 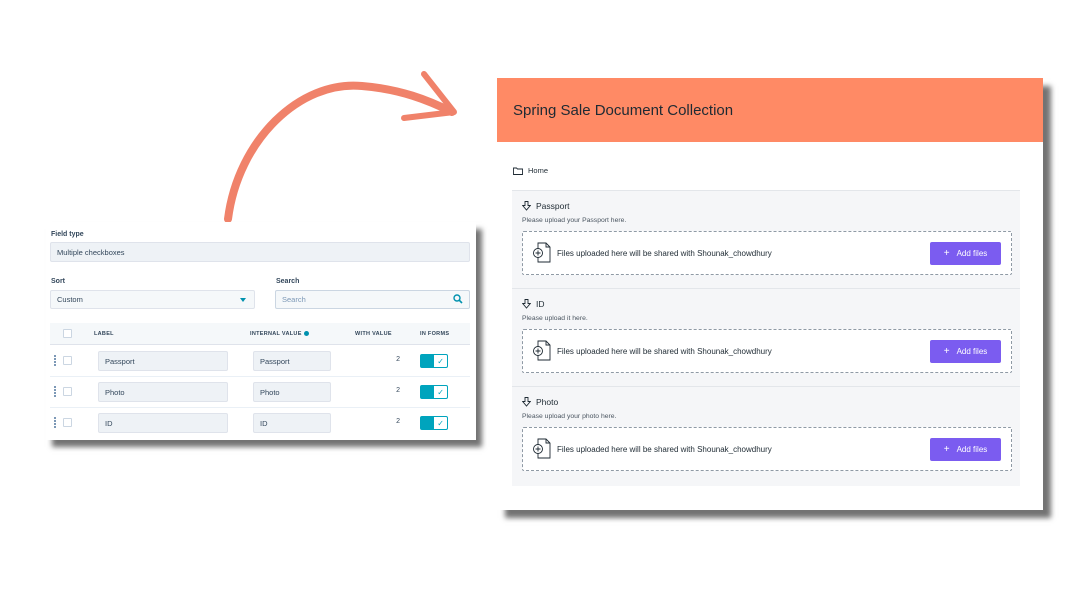 What do you see at coordinates (288, 281) in the screenshot?
I see `search-label: Search` at bounding box center [288, 281].